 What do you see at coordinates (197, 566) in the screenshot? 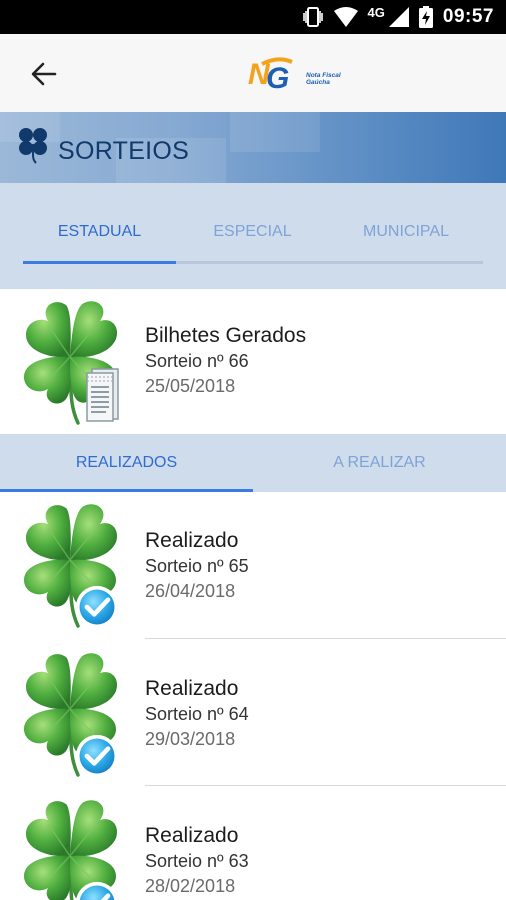
I see `draw-number: Sorteio nº 65` at bounding box center [197, 566].